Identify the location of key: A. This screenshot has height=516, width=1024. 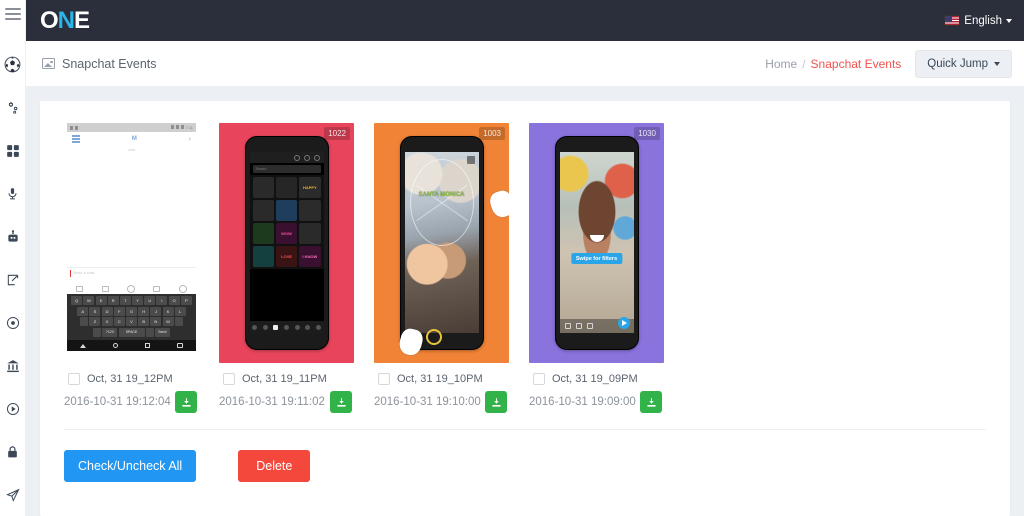
(83, 311).